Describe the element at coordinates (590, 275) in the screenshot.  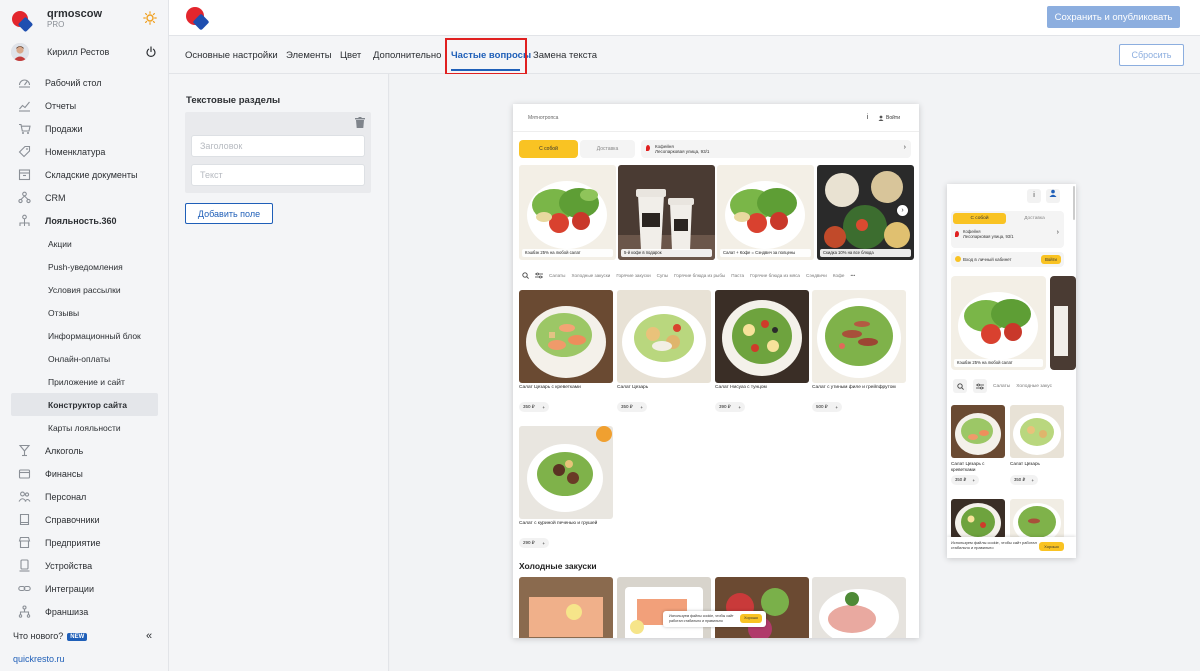
I see `category-tab: Холодные закуски` at that location.